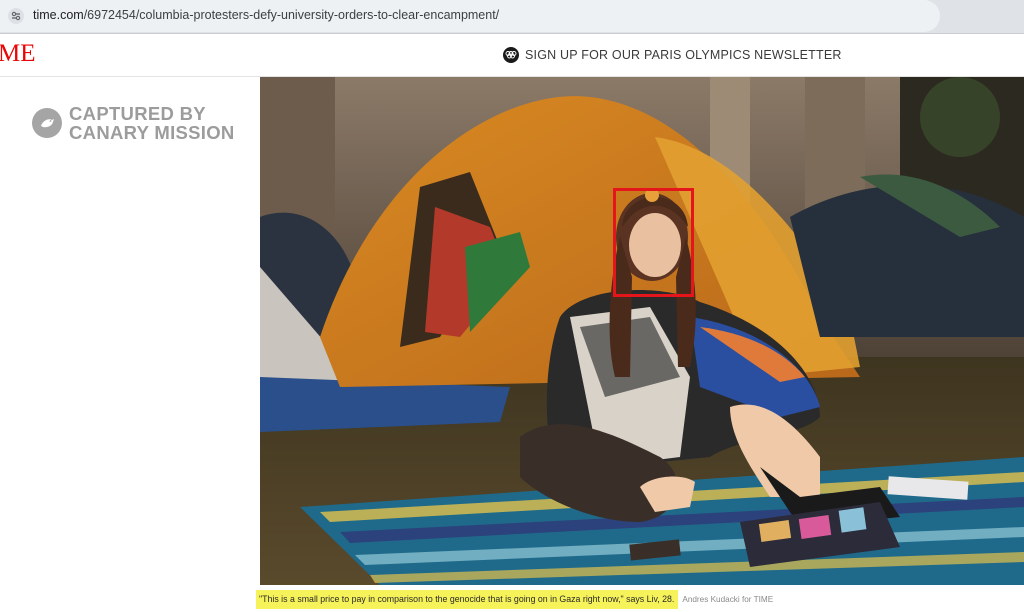  I want to click on time-logo: ME, so click(18, 53).